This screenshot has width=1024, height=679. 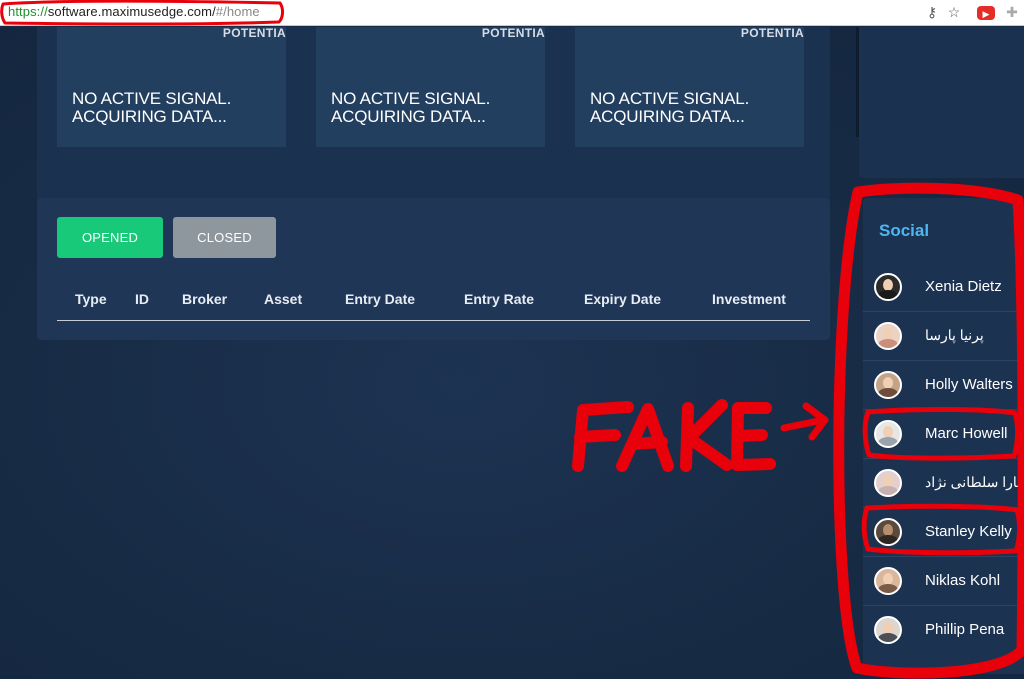 What do you see at coordinates (965, 629) in the screenshot?
I see `social-user-name: Phillip Pena` at bounding box center [965, 629].